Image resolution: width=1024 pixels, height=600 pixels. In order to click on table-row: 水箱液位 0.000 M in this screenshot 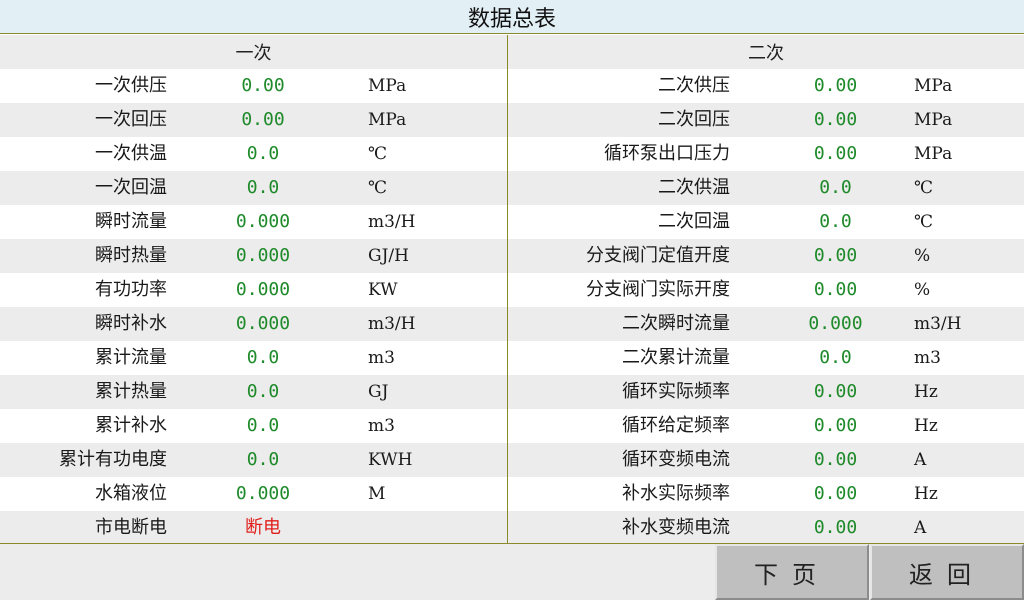, I will do `click(253, 494)`.